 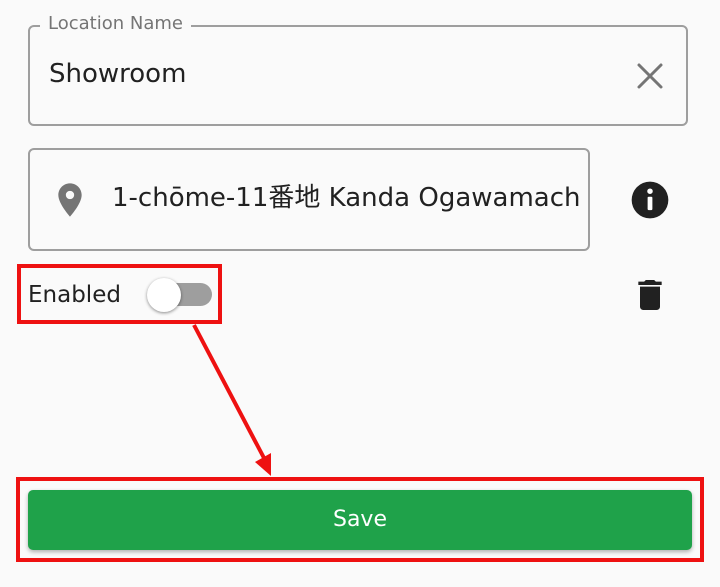 I want to click on location-name-label: Location Name, so click(x=115, y=24).